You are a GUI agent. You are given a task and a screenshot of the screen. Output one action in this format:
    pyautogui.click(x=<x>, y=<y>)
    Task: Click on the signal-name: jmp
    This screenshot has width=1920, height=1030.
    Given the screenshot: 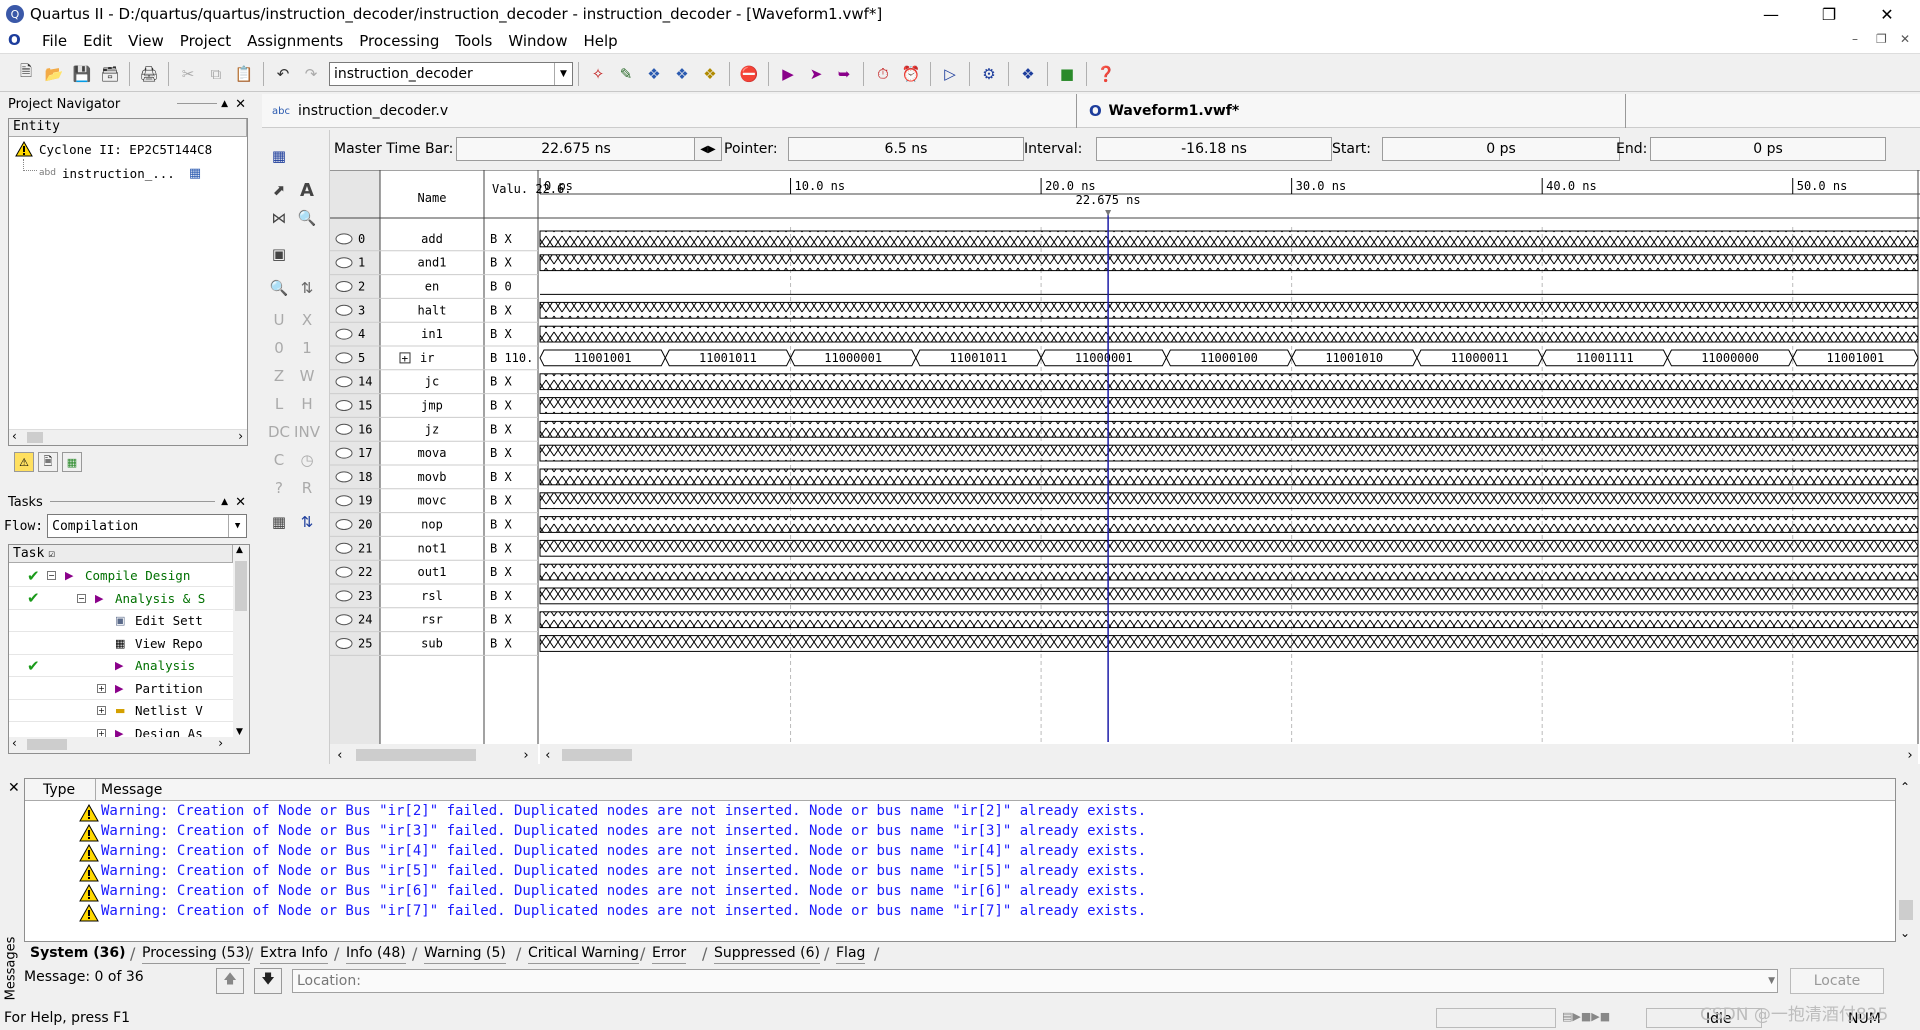 What is the action you would take?
    pyautogui.click(x=432, y=406)
    